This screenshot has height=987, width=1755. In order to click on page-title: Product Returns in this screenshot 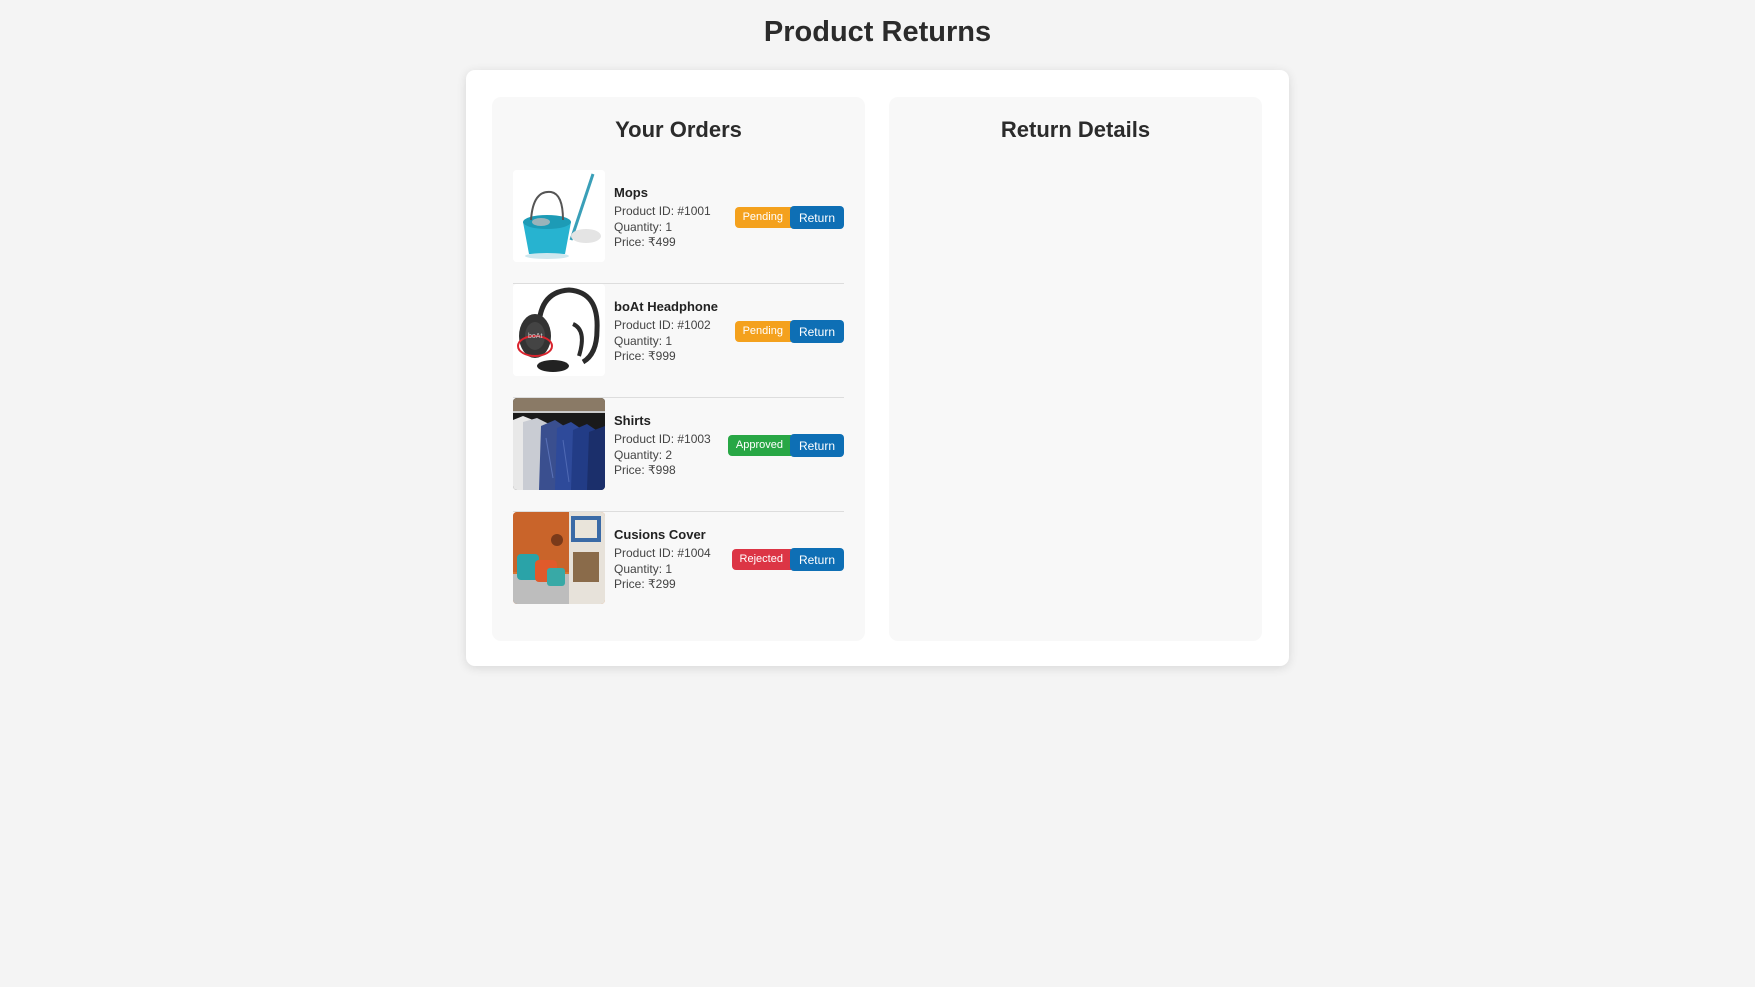, I will do `click(877, 32)`.